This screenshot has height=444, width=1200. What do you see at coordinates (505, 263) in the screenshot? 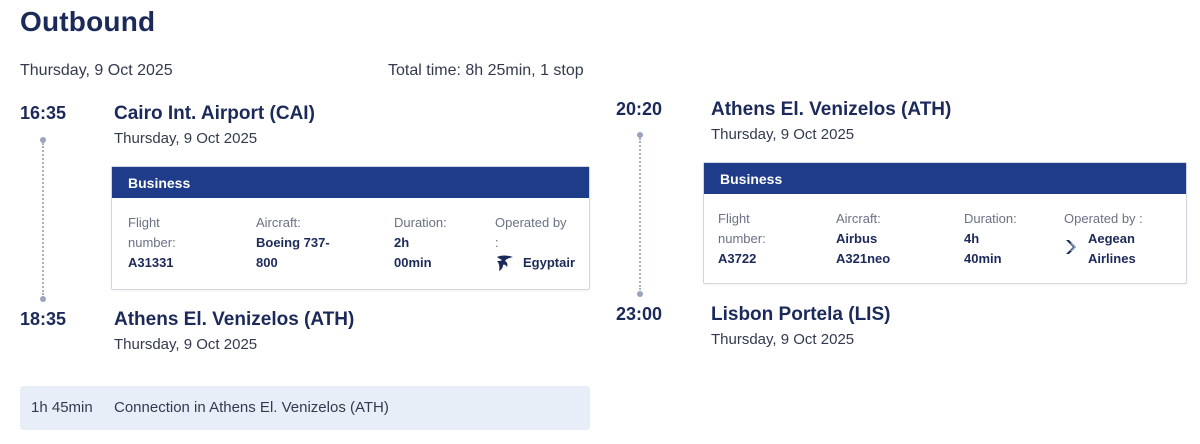
I see `egyptair-logo-icon` at bounding box center [505, 263].